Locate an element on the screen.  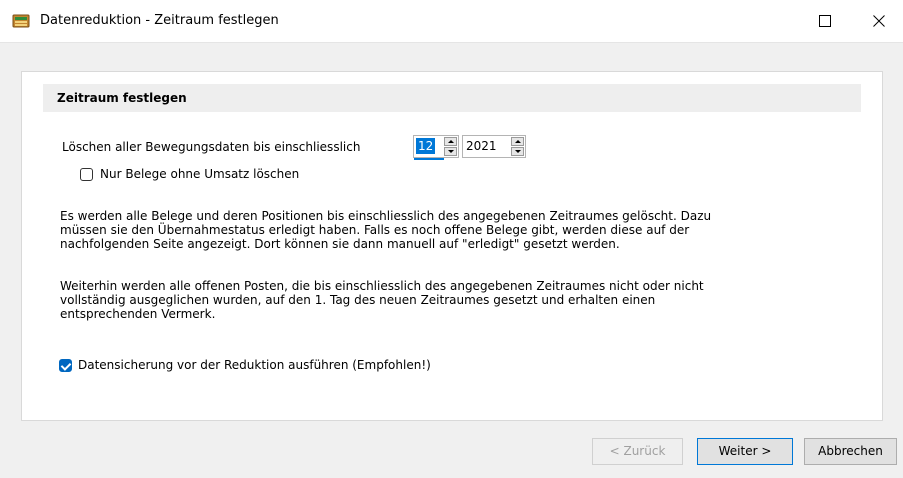
year-value: 2021 is located at coordinates (481, 146).